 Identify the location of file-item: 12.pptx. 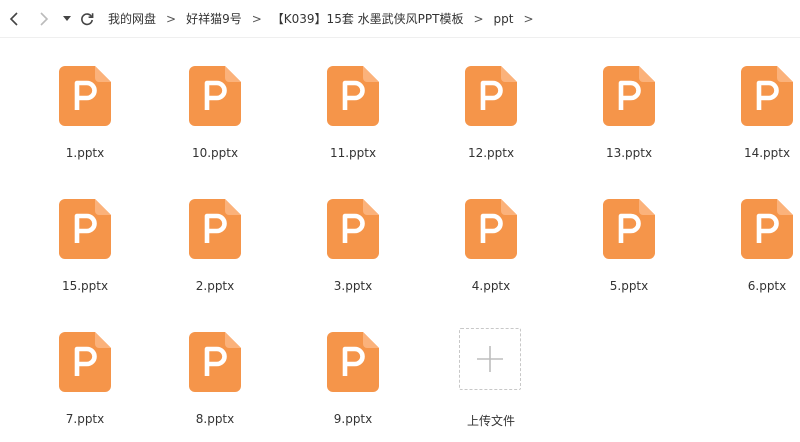
(491, 102).